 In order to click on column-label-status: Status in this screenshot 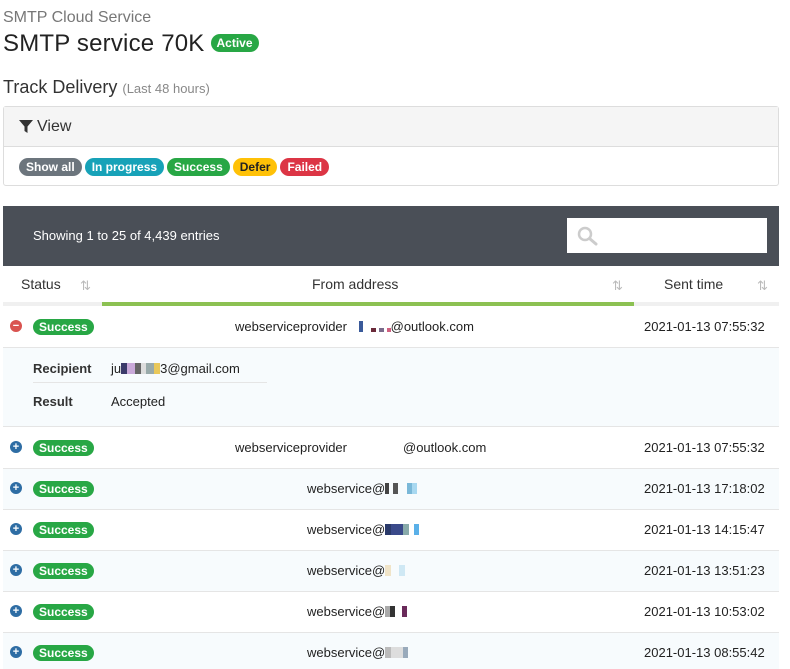, I will do `click(41, 284)`.